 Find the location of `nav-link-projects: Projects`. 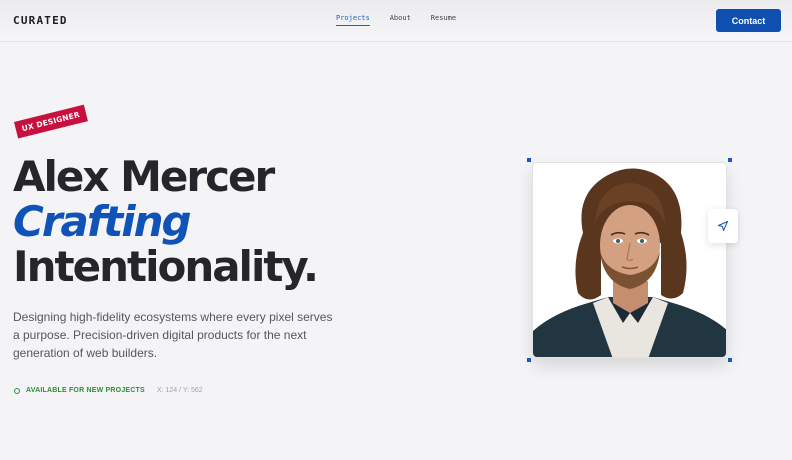

nav-link-projects: Projects is located at coordinates (353, 20).